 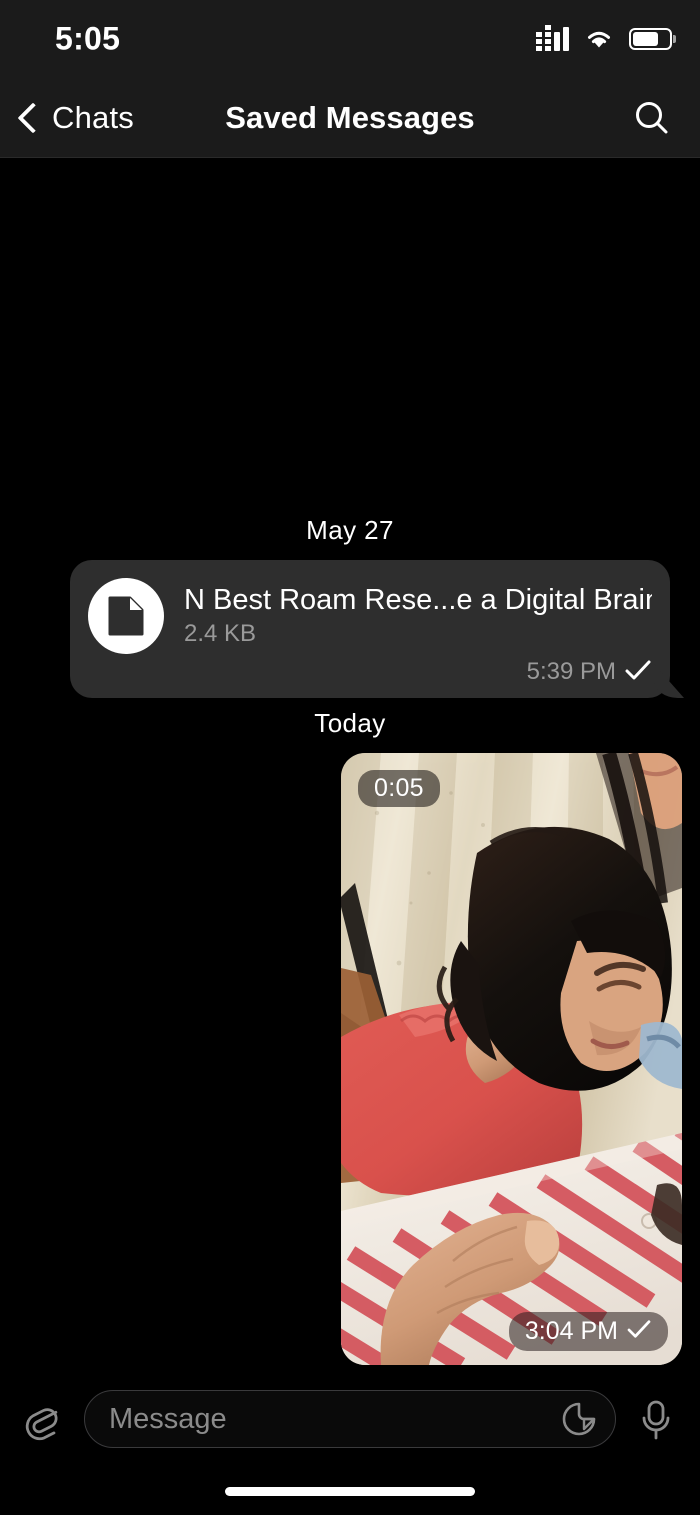 I want to click on sticker-icon, so click(x=579, y=1419).